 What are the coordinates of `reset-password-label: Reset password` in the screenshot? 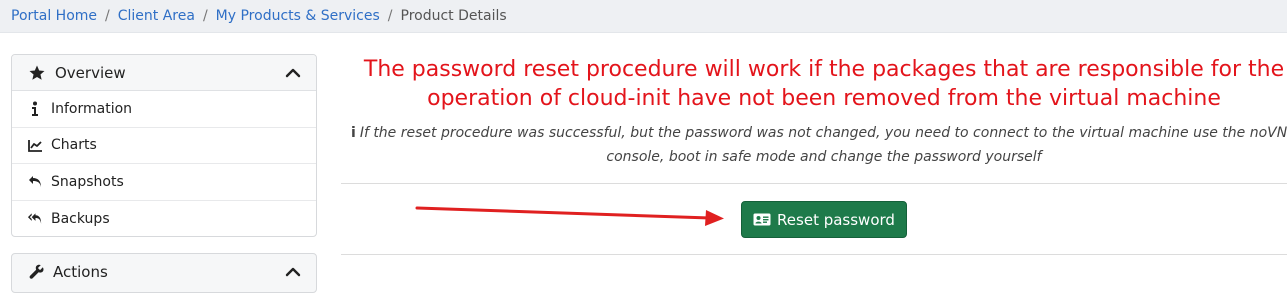 It's located at (836, 219).